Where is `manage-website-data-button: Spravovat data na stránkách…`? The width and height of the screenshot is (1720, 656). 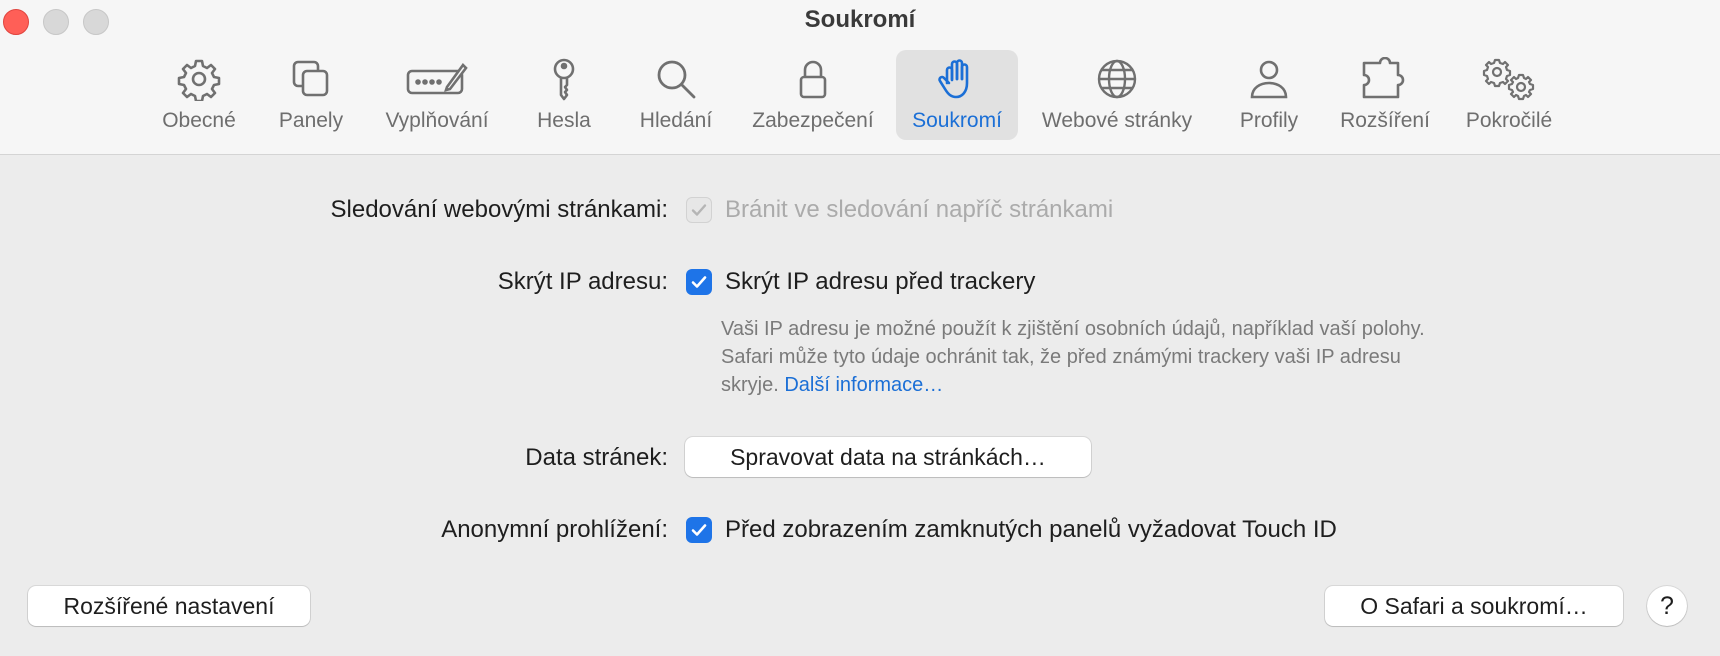
manage-website-data-button: Spravovat data na stránkách… is located at coordinates (888, 457).